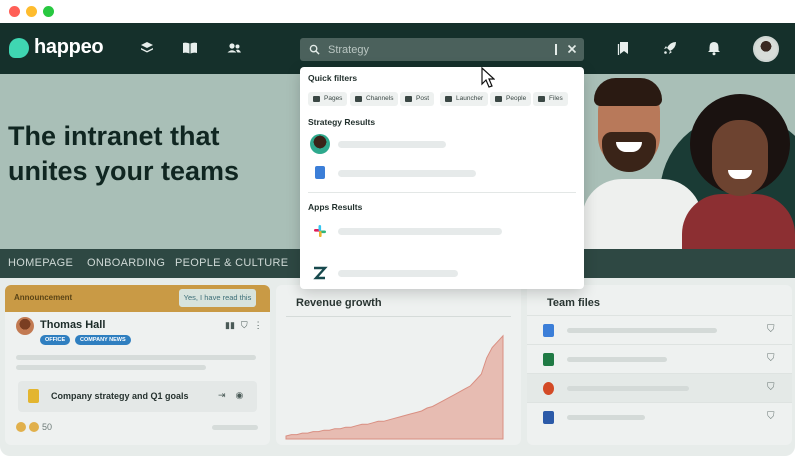 This screenshot has width=795, height=456. Describe the element at coordinates (14, 11) in the screenshot. I see `close-window-button` at that location.